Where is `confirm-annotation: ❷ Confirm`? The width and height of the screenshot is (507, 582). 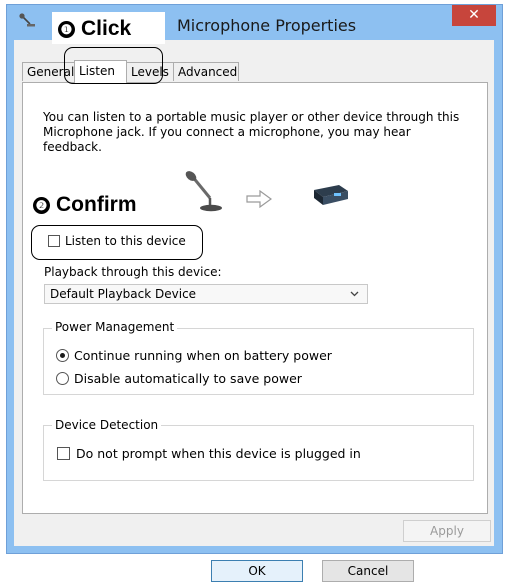
confirm-annotation: ❷ Confirm is located at coordinates (85, 205).